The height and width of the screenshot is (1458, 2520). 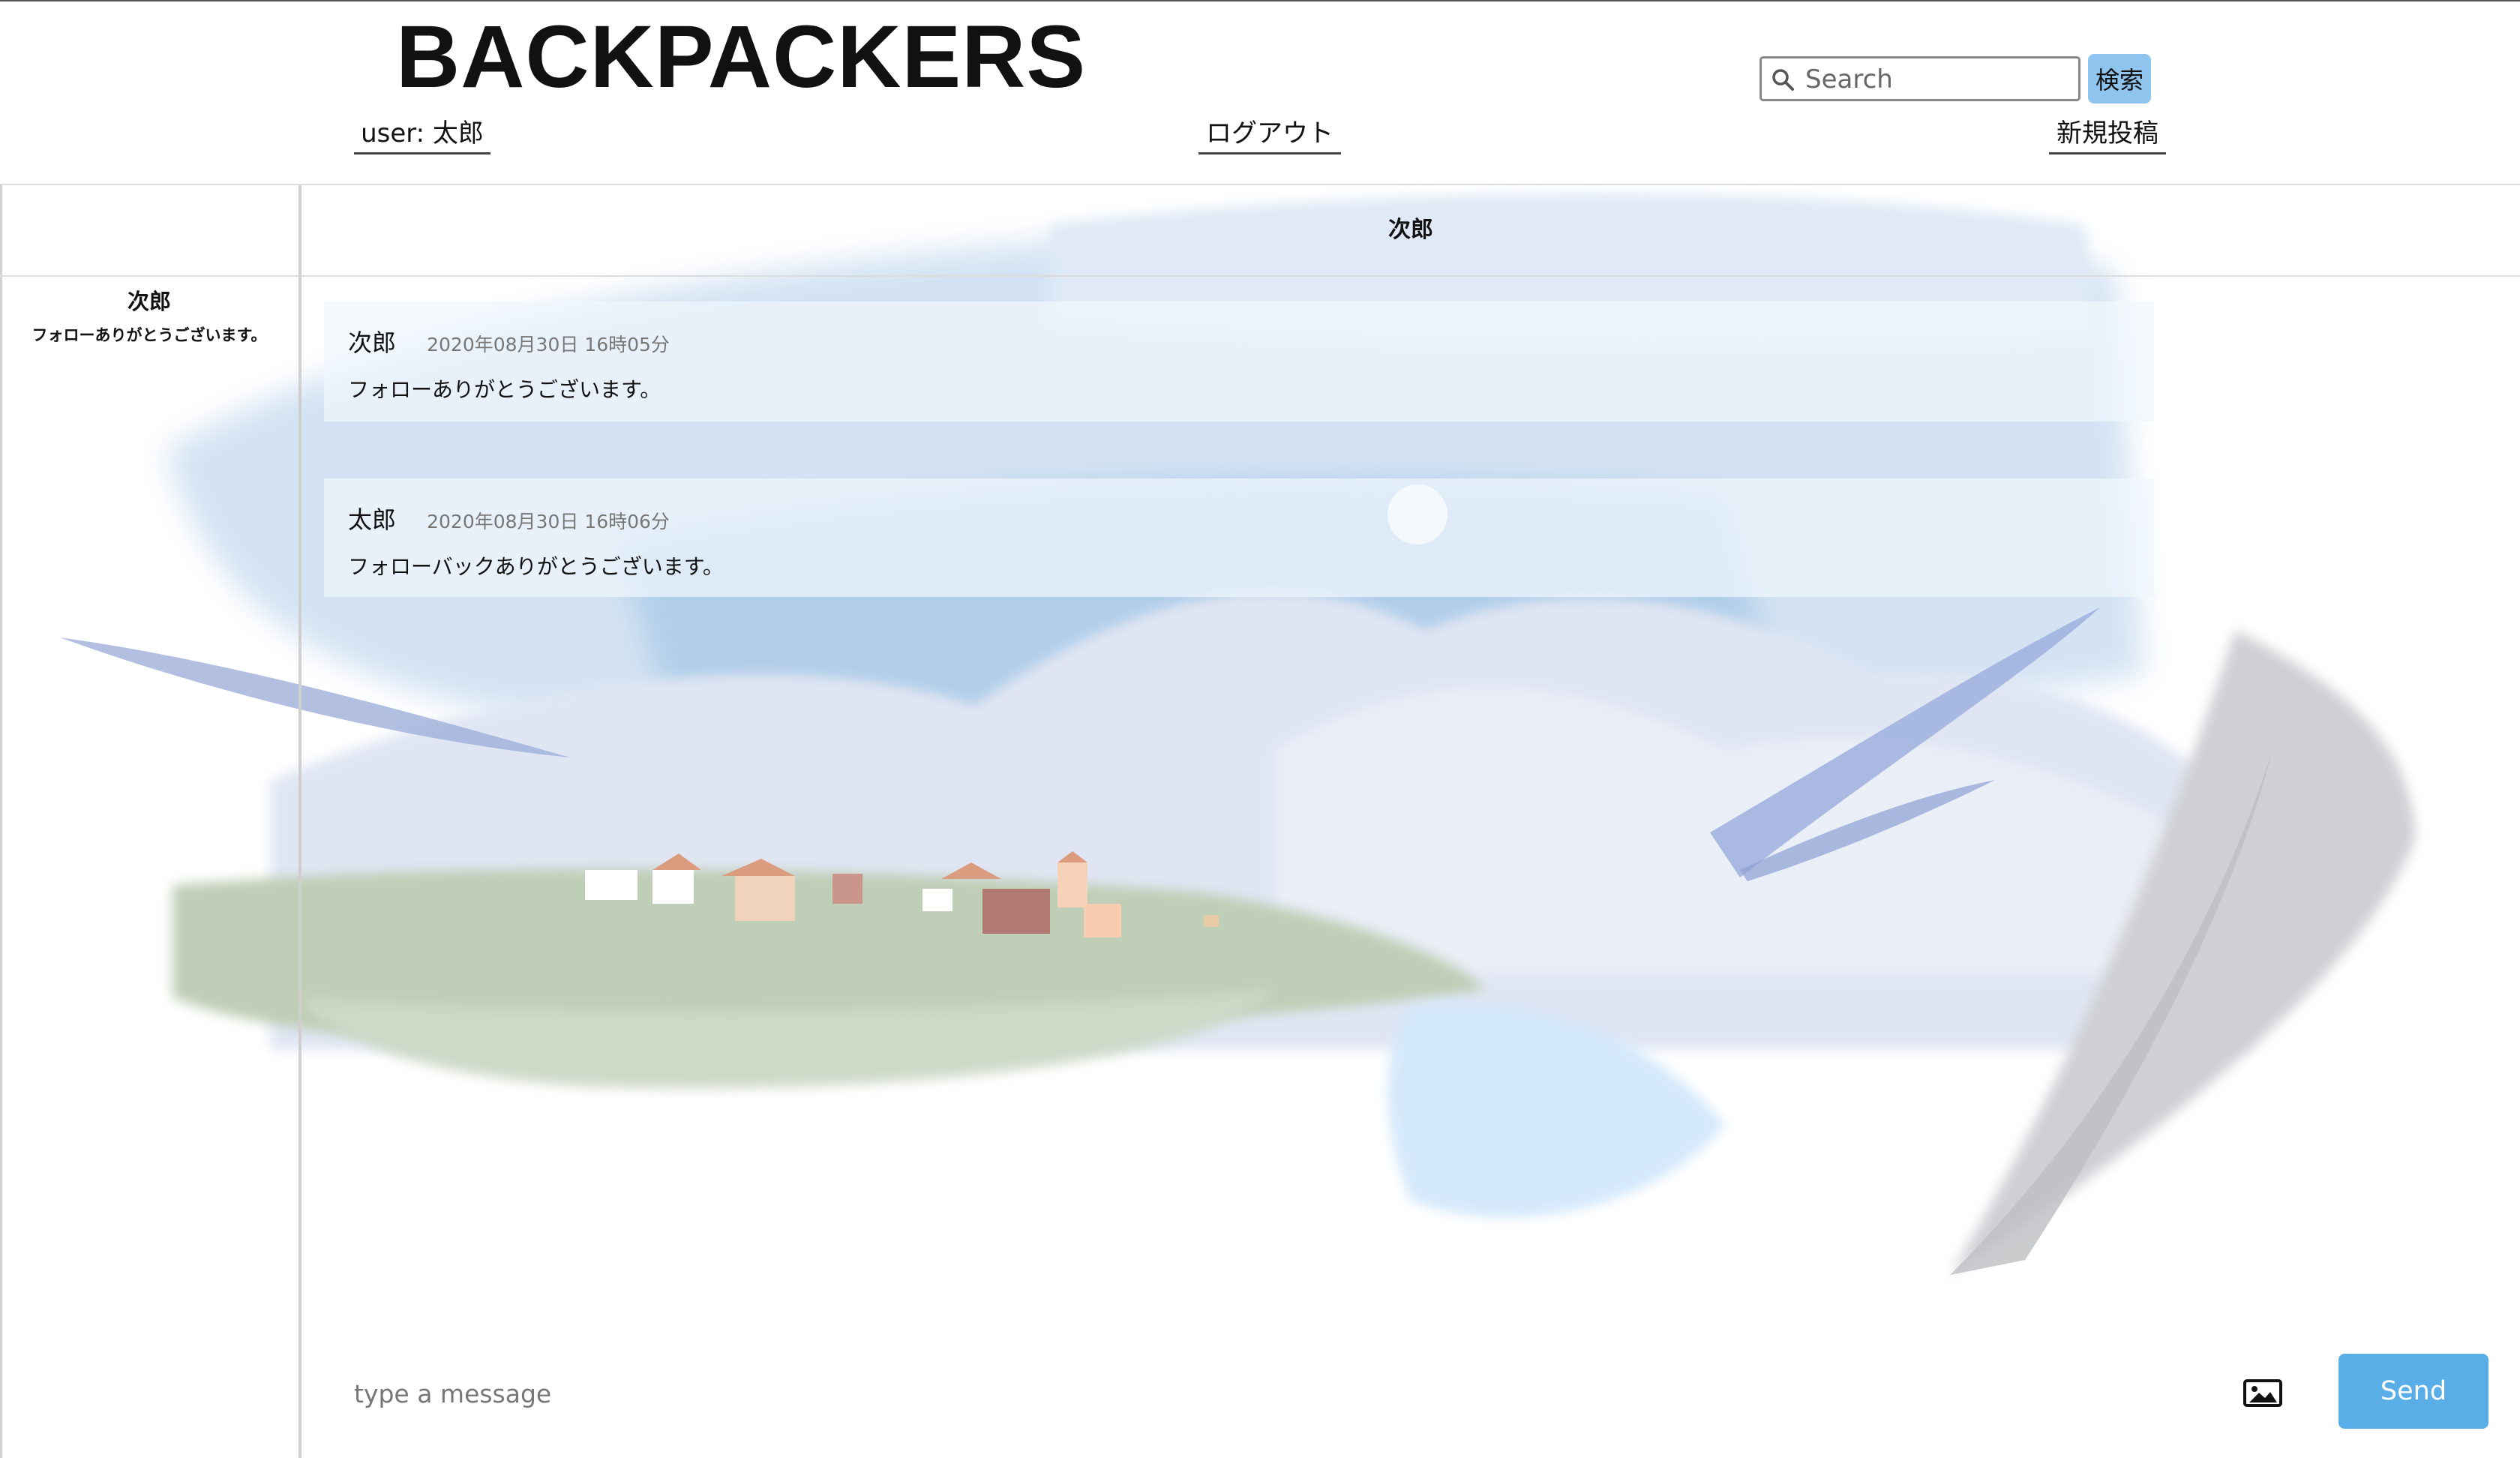 I want to click on brand-logo: BACKPACKERS, so click(x=741, y=57).